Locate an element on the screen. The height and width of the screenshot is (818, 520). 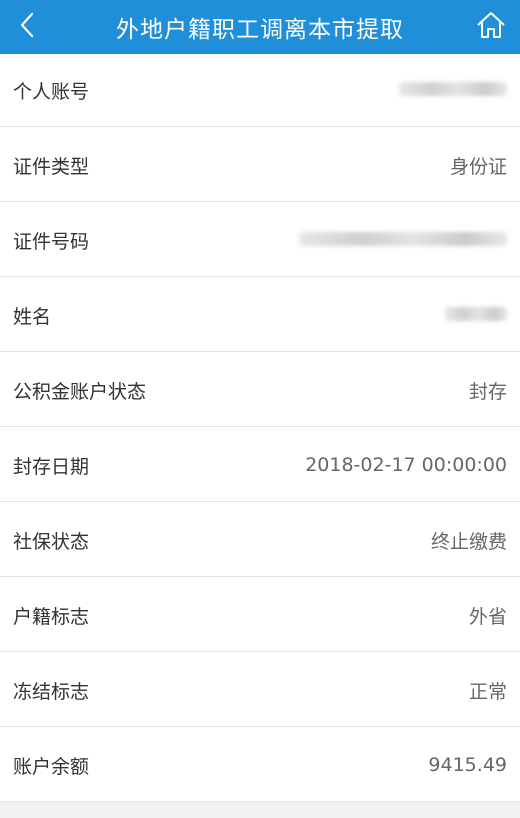
id-number-value is located at coordinates (403, 240).